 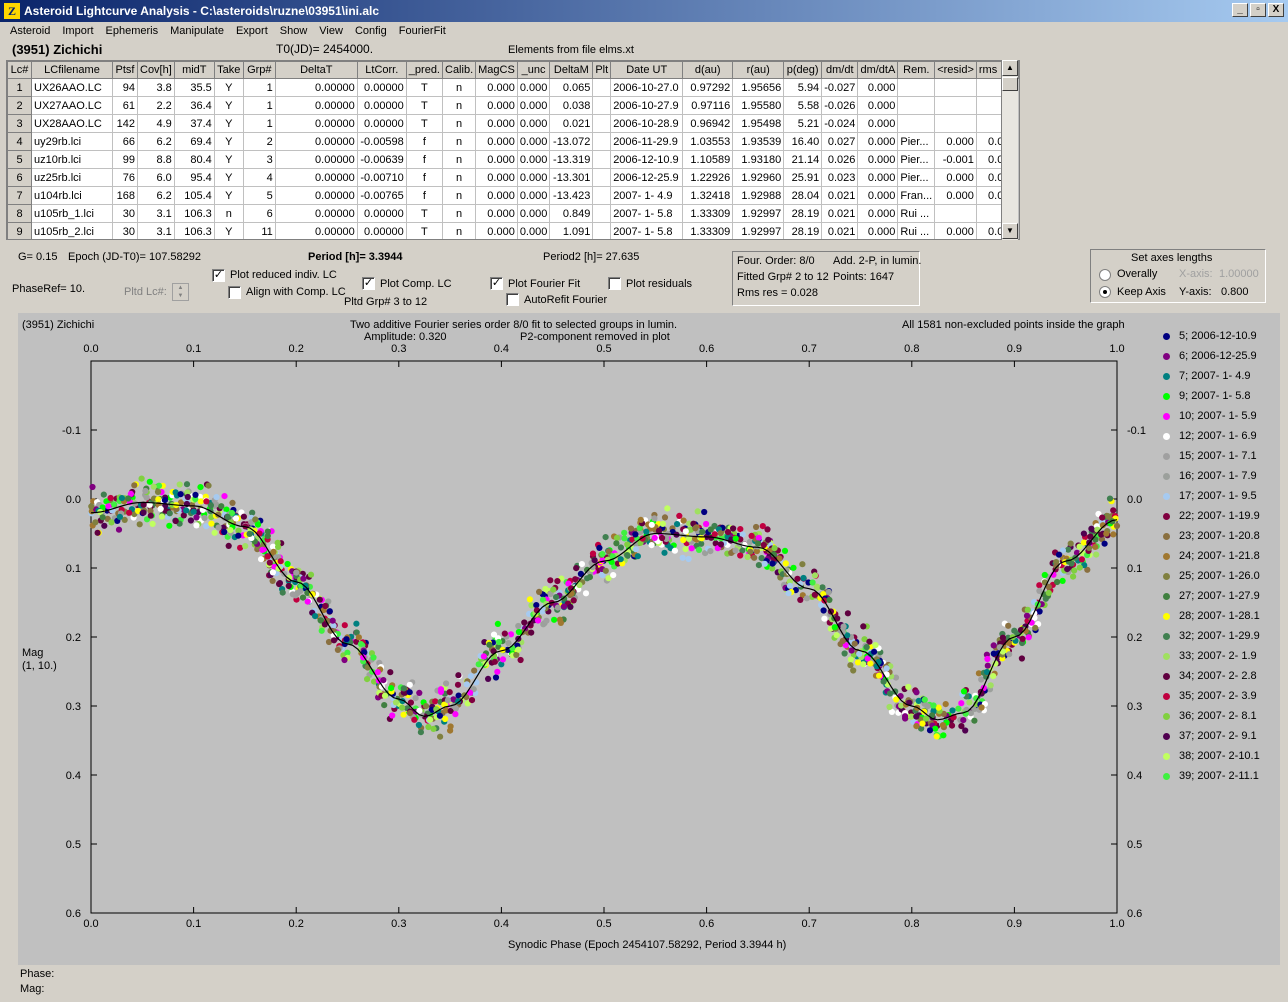 What do you see at coordinates (259, 70) in the screenshot?
I see `column-header: Grp#` at bounding box center [259, 70].